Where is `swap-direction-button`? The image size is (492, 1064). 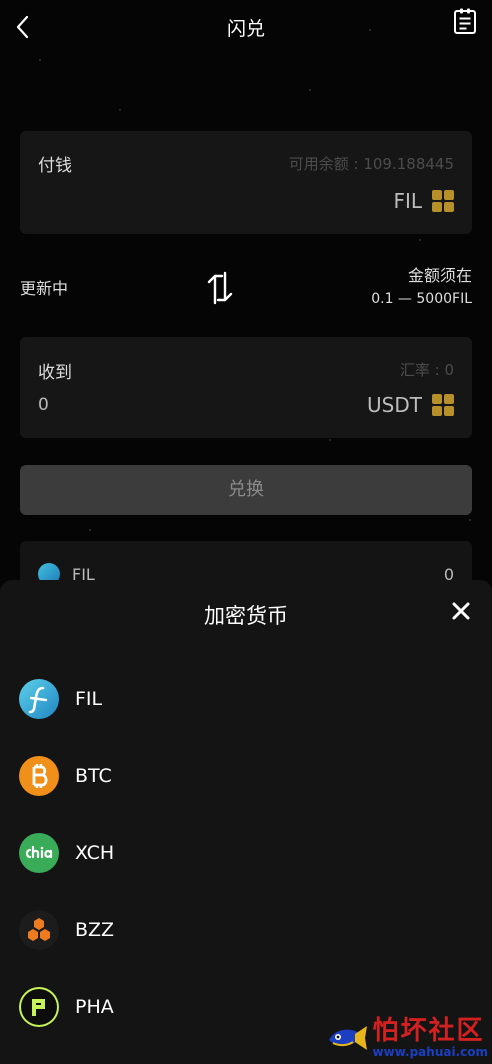 swap-direction-button is located at coordinates (220, 288).